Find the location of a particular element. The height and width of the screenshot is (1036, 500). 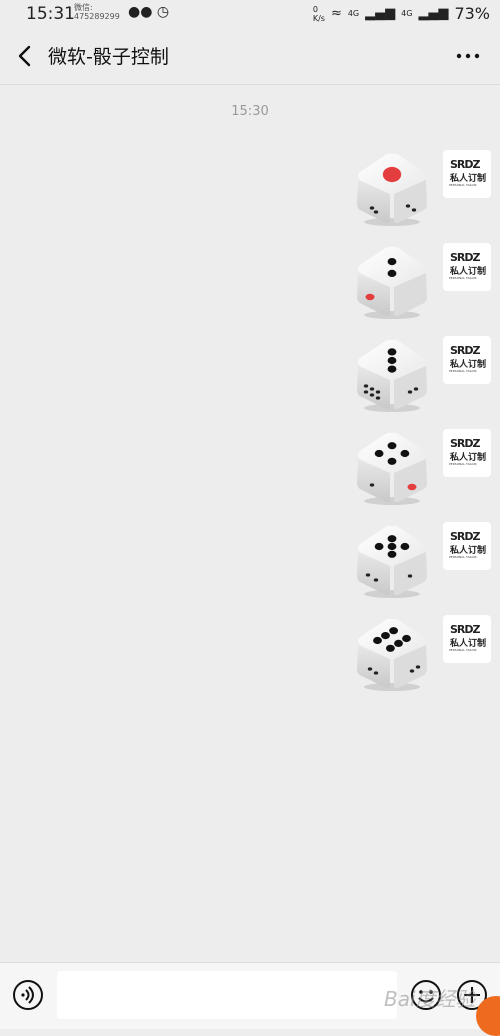

status-wechat-notification: 微信: 475289299 is located at coordinates (97, 12).